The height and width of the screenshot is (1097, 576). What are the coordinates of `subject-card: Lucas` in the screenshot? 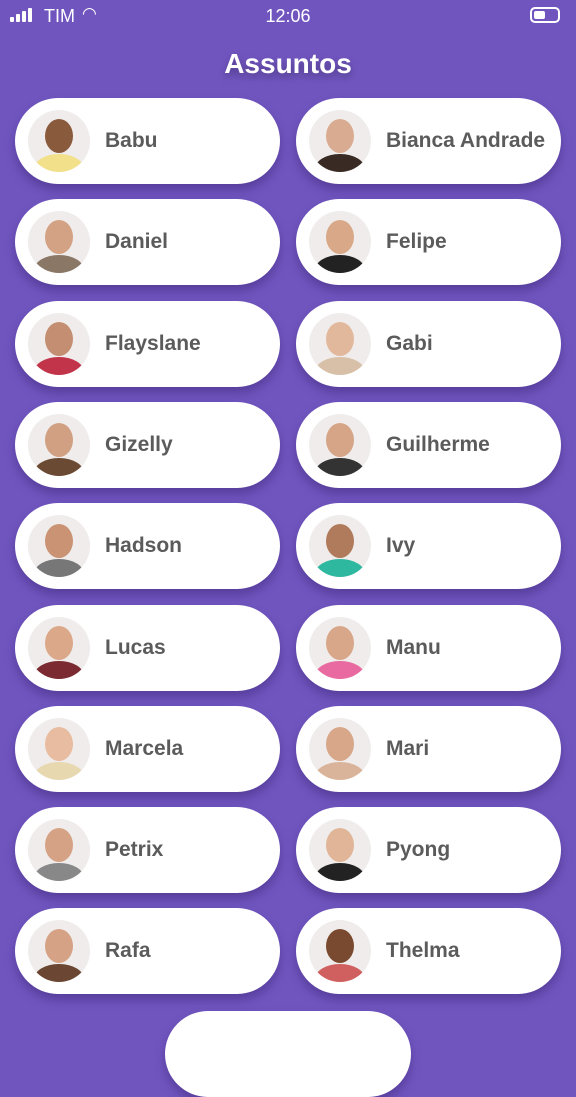 It's located at (147, 647).